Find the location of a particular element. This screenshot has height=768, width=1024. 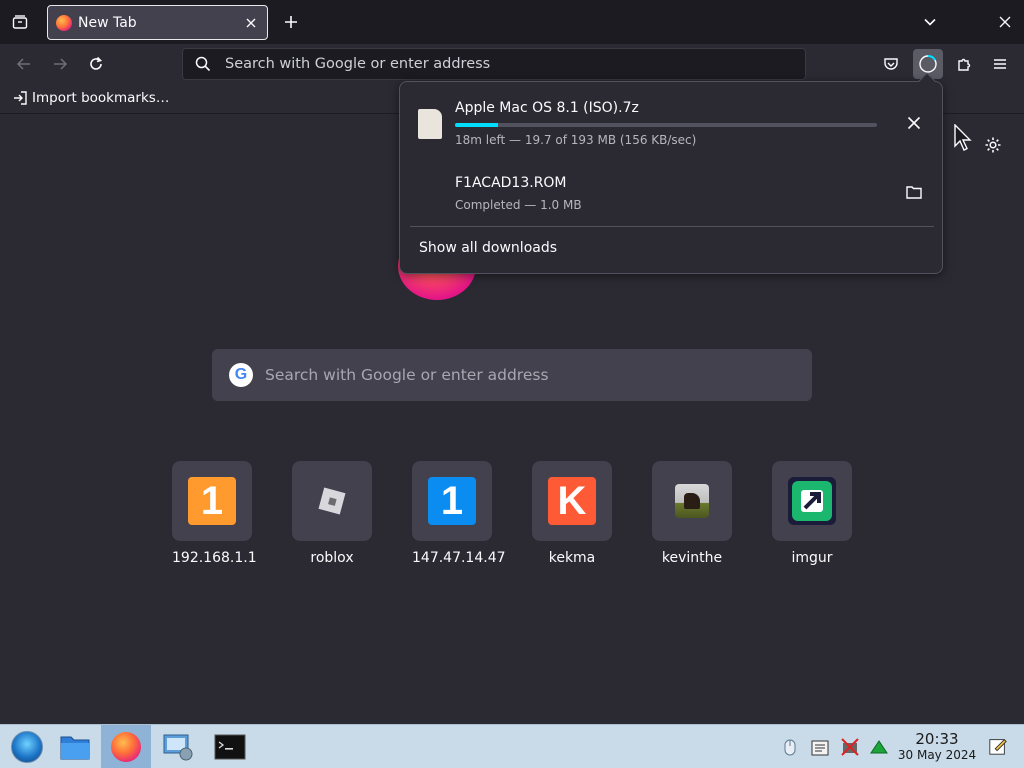

imgur-logo-graphic is located at coordinates (812, 501).